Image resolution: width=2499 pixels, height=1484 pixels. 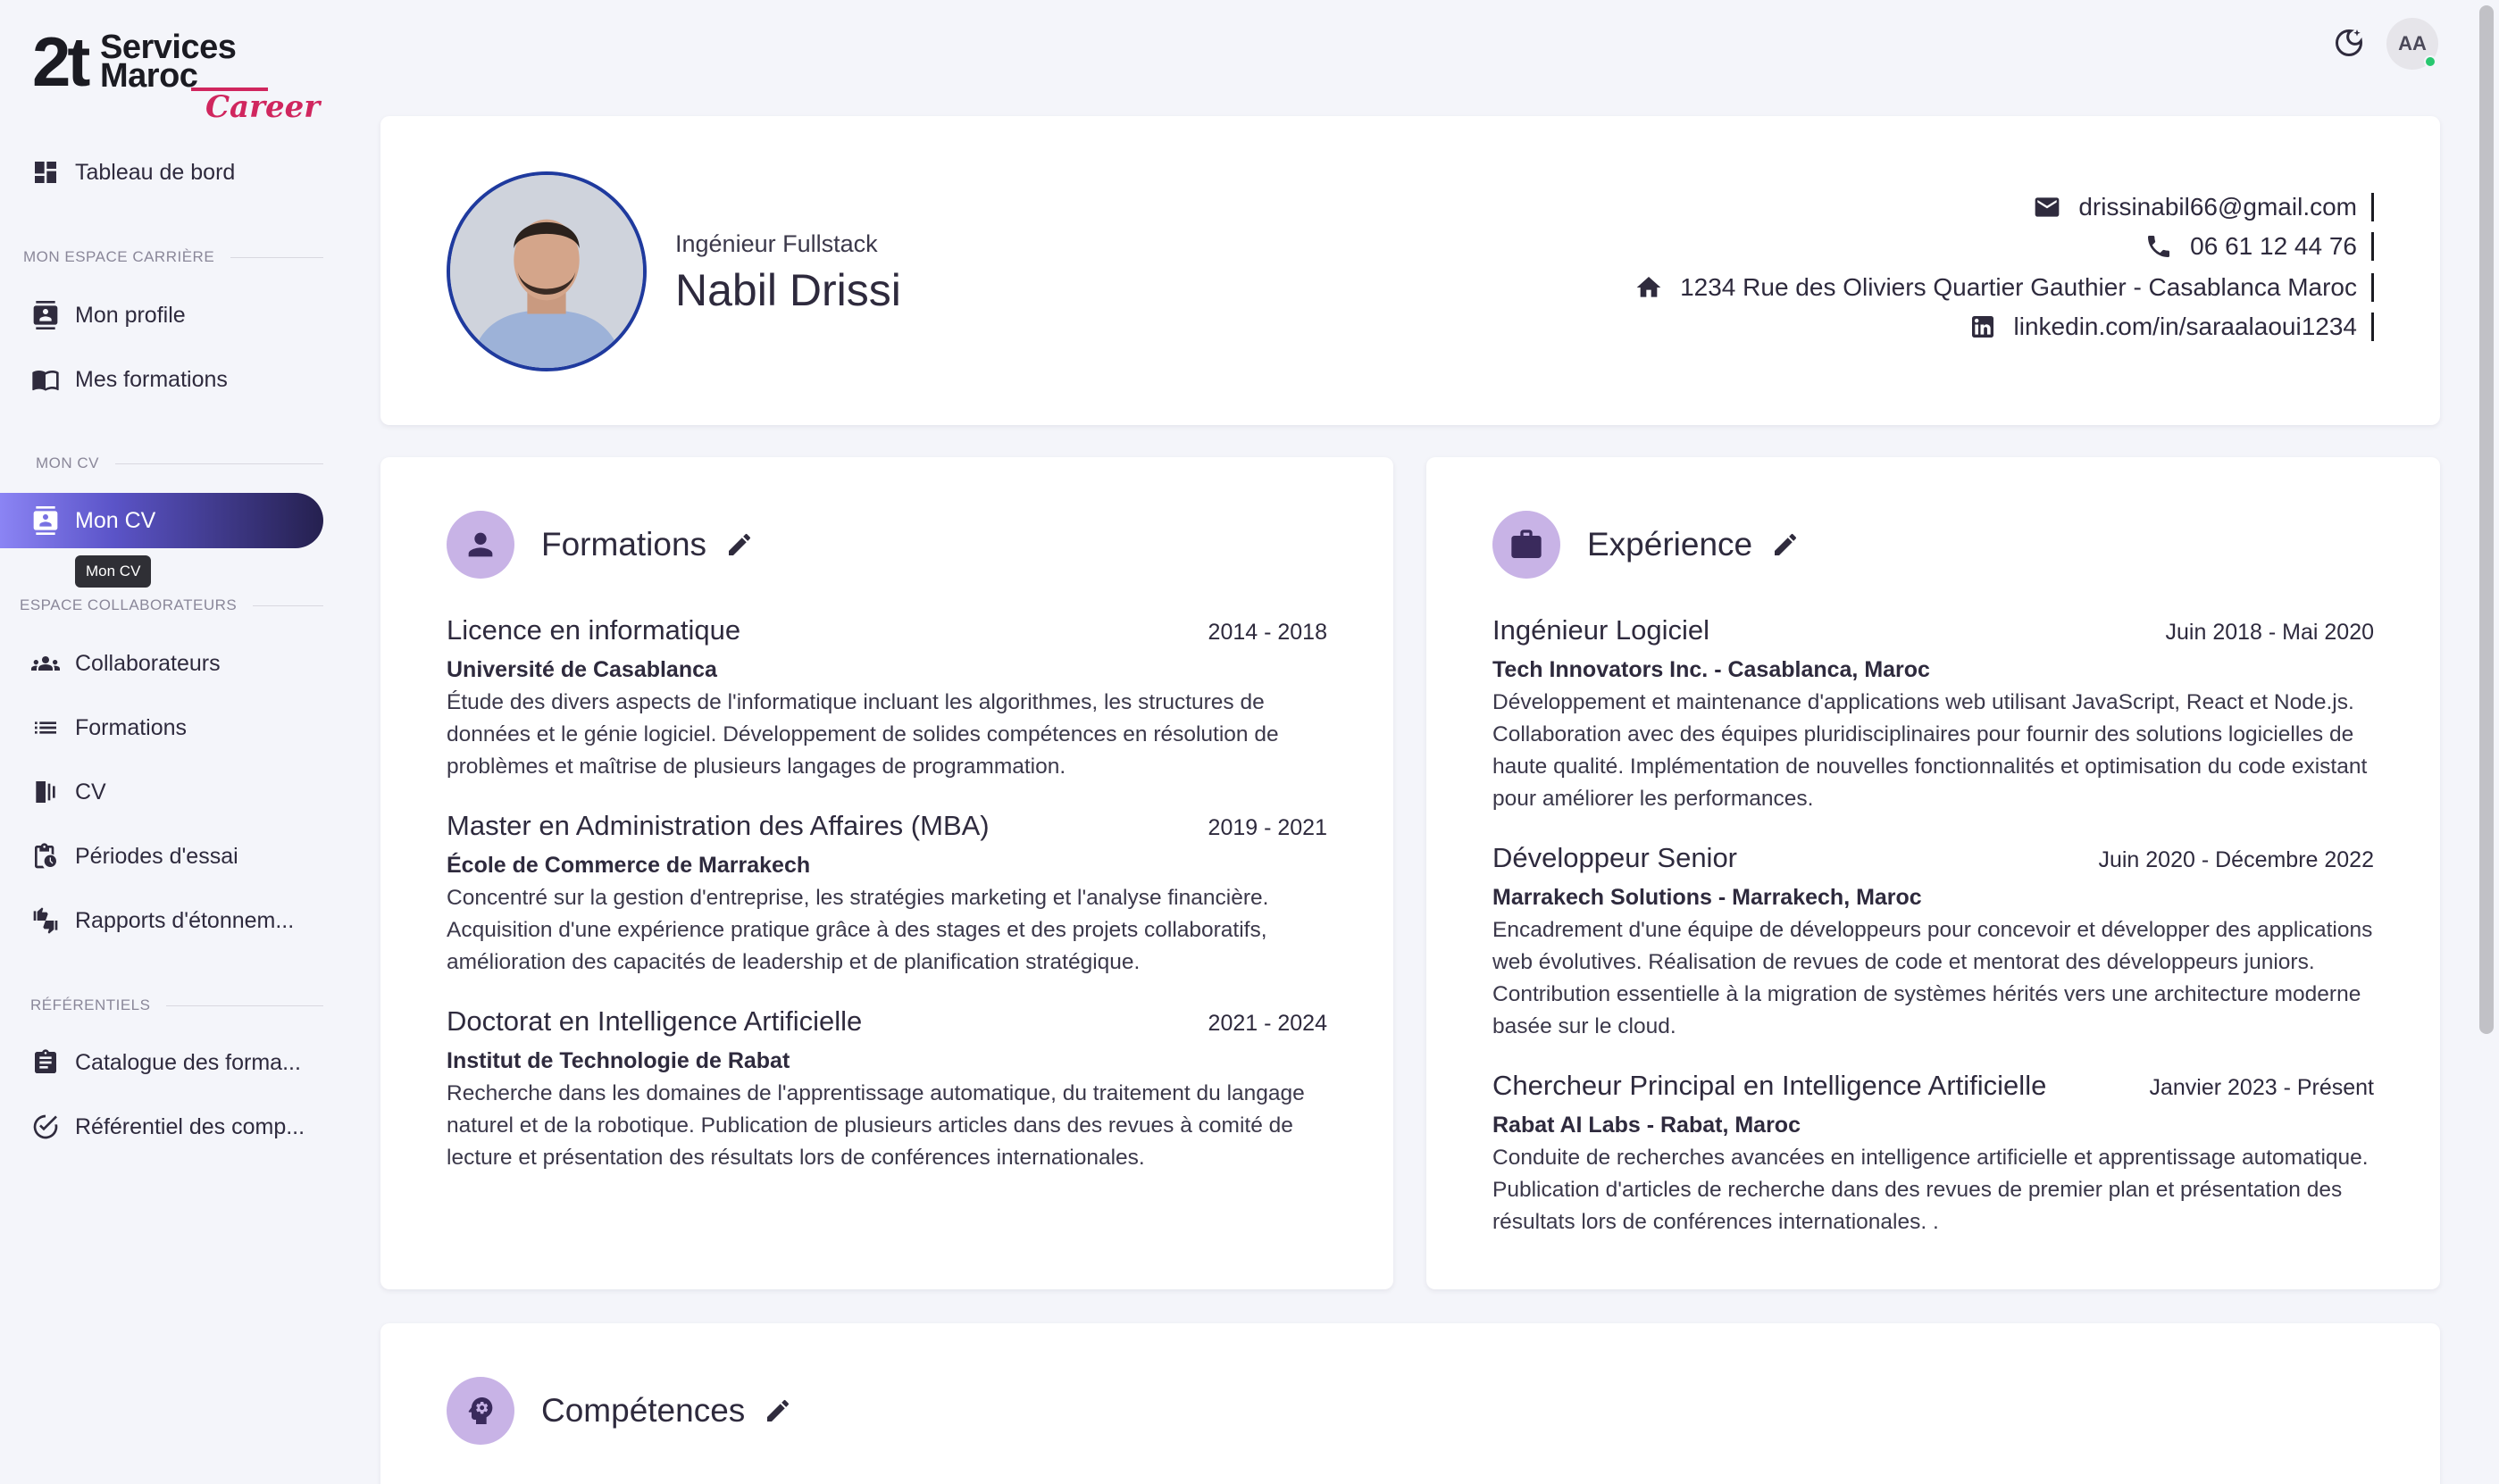 I want to click on dashboard-icon, so click(x=45, y=172).